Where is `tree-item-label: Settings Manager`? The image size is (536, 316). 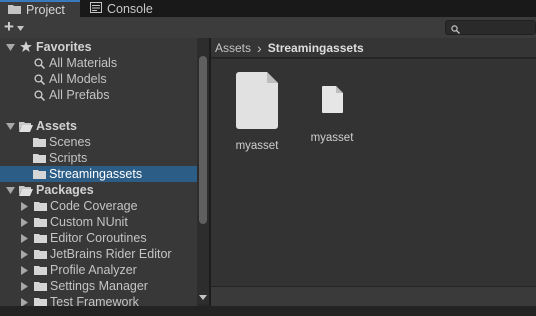 tree-item-label: Settings Manager is located at coordinates (99, 286).